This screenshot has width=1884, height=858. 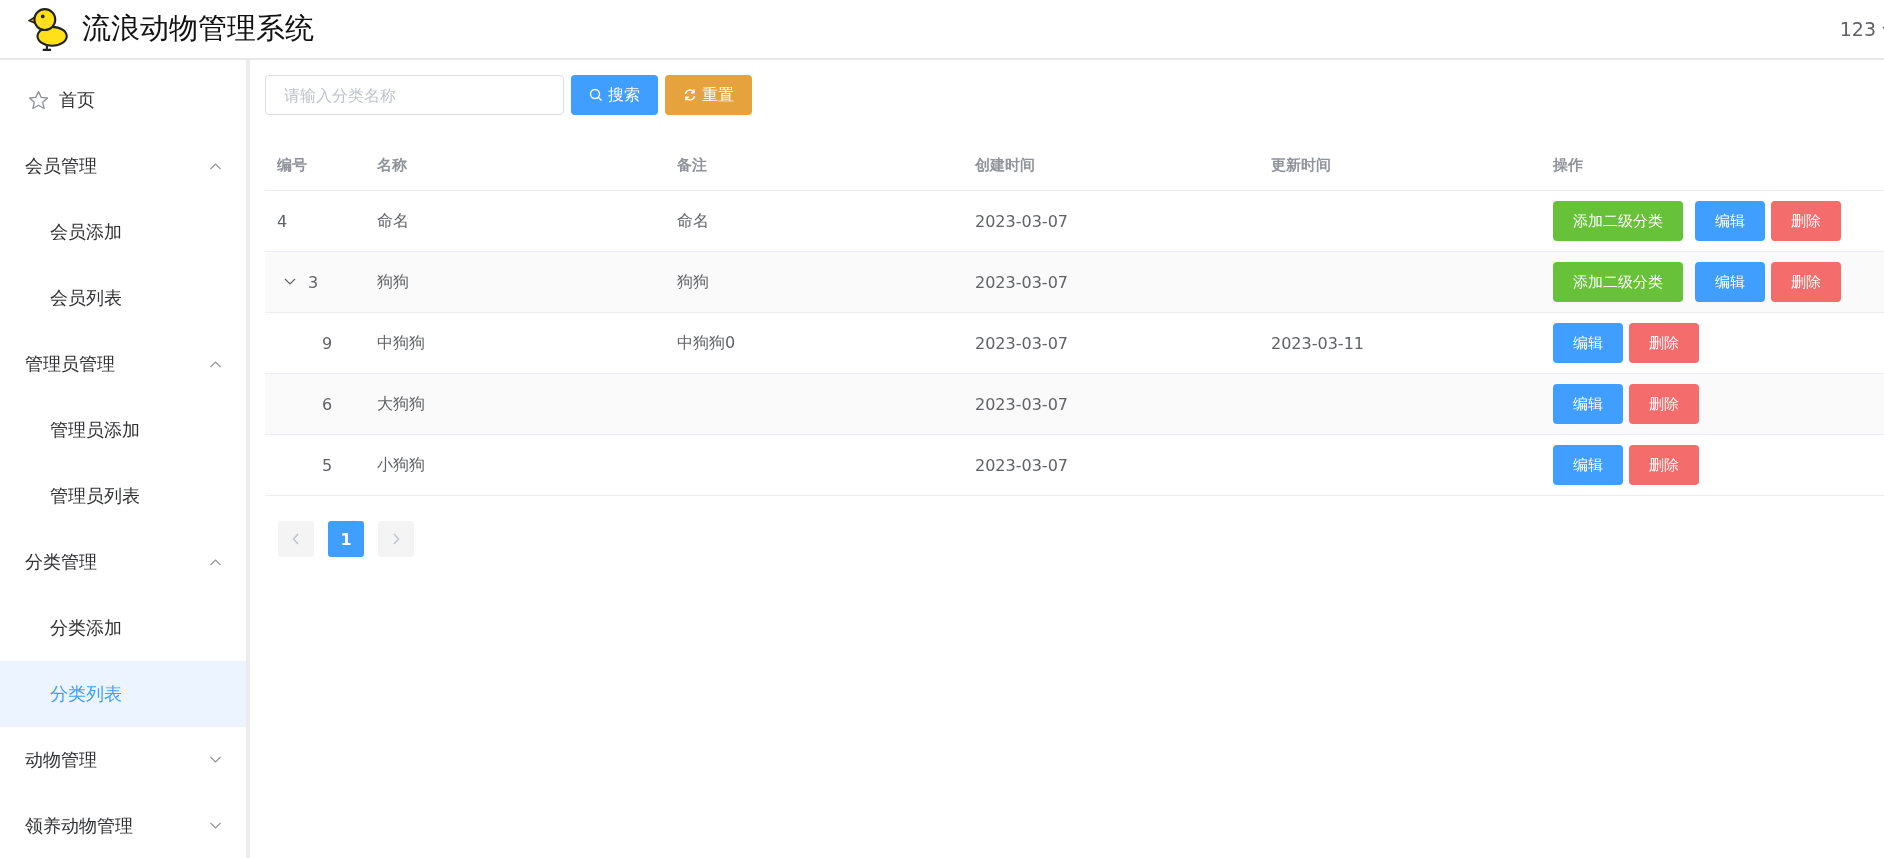 I want to click on menu-item: 会员列表, so click(x=123, y=298).